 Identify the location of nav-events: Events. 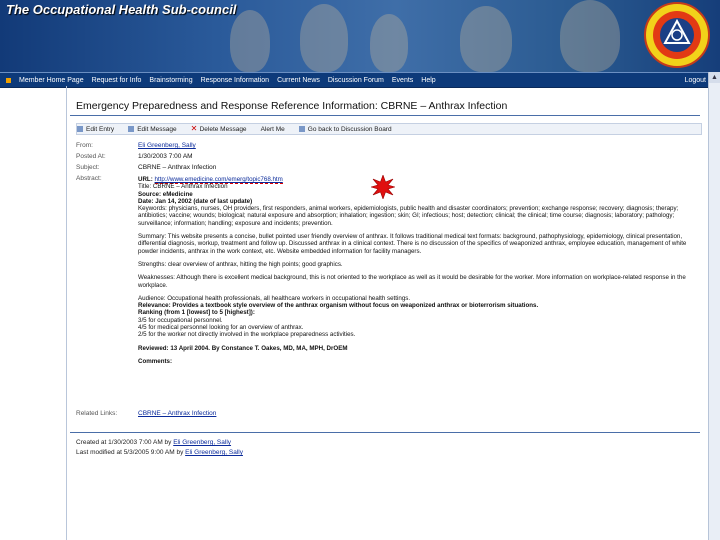
(402, 80).